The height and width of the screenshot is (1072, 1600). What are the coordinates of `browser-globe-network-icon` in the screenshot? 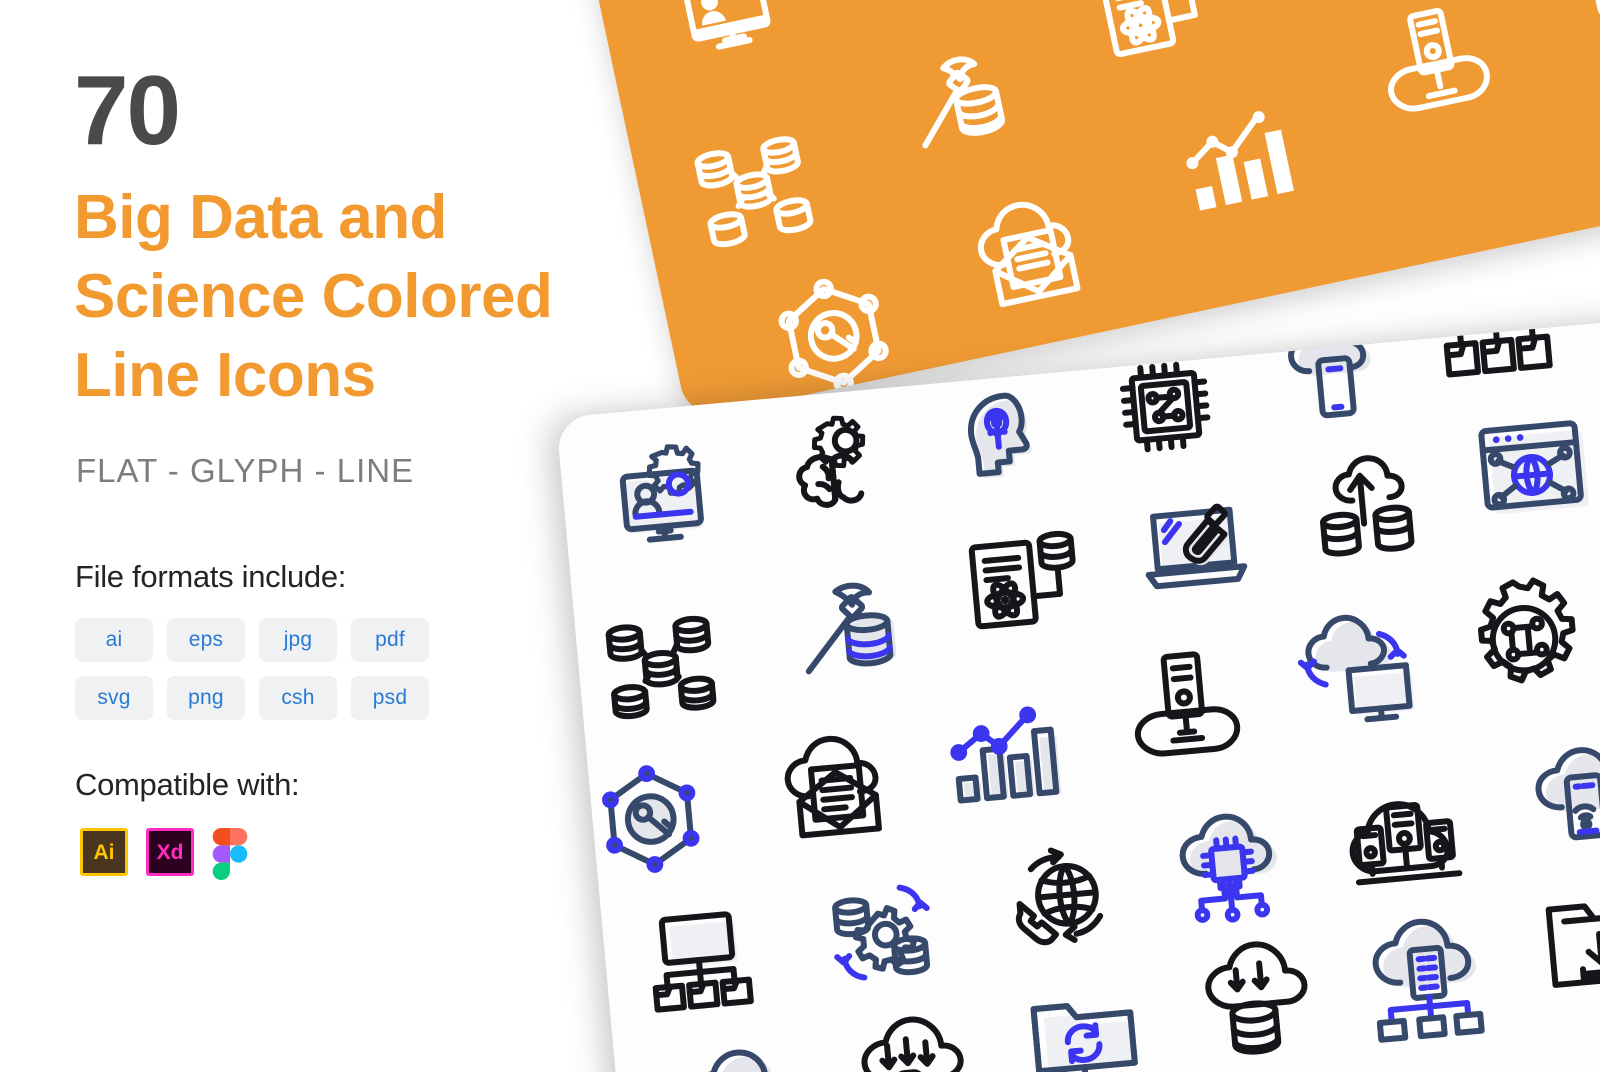 It's located at (1532, 468).